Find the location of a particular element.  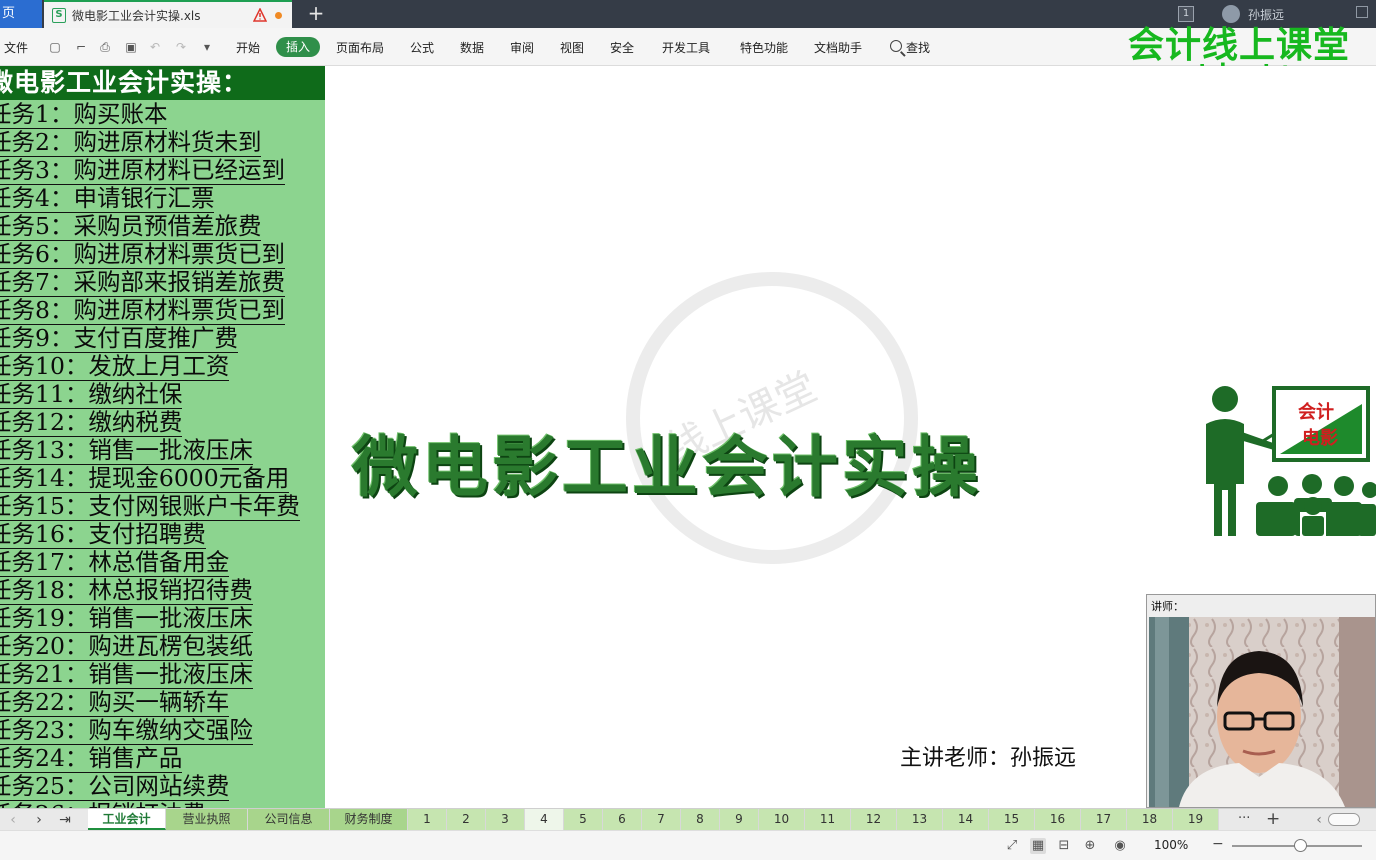

quick-access-dropdown-icon: ▾ is located at coordinates (207, 47).